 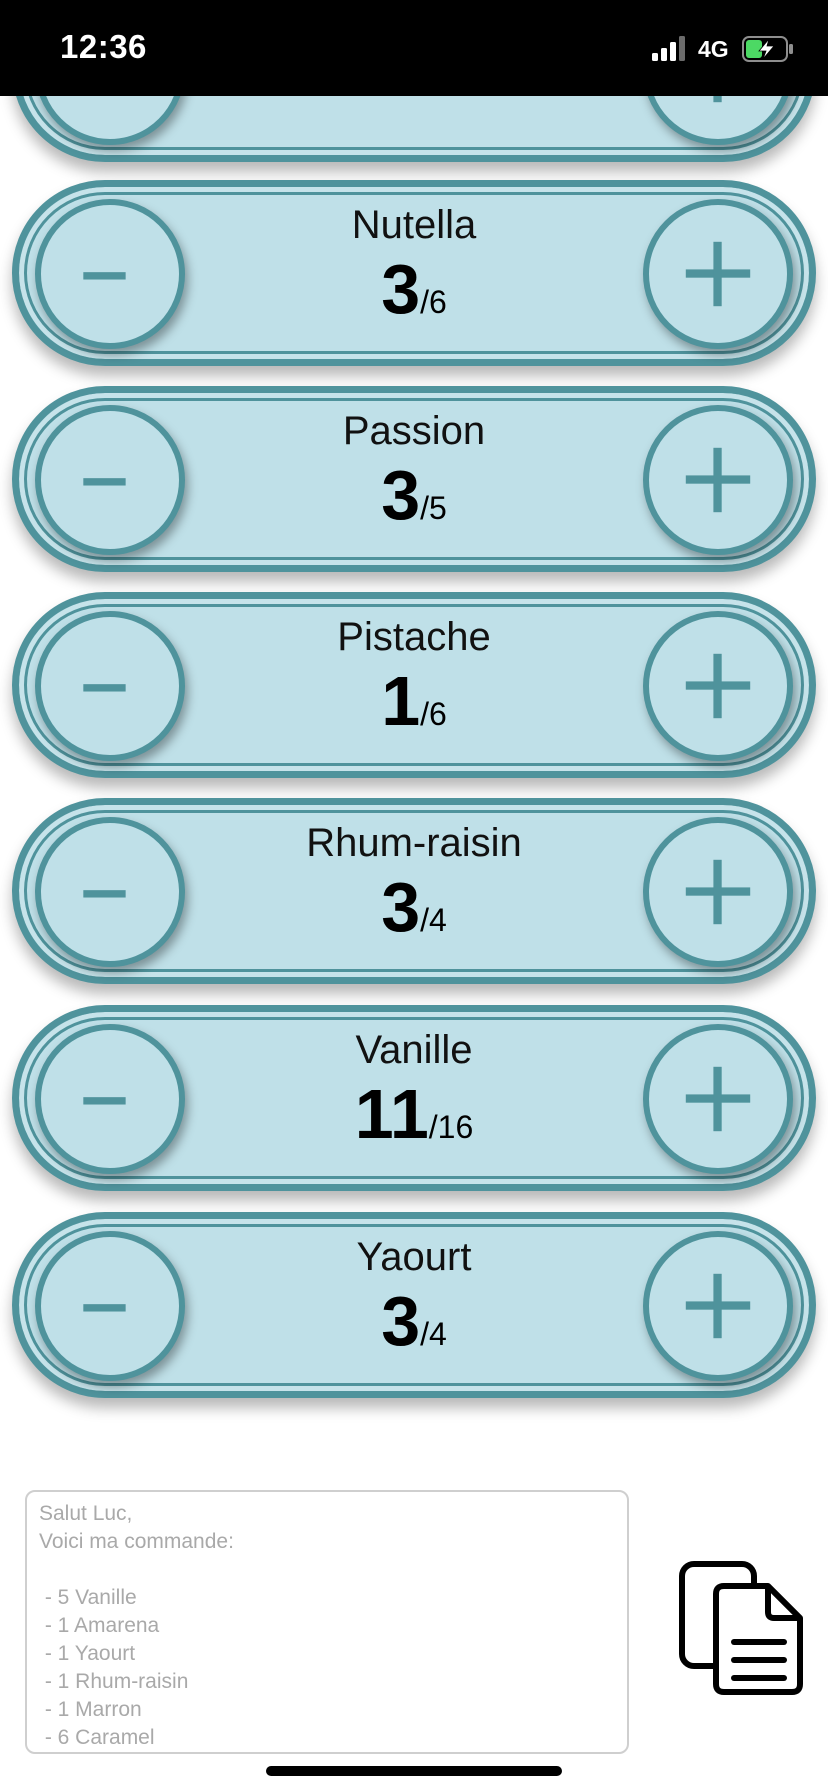 What do you see at coordinates (99, 1625) in the screenshot?
I see `order-line: - 1 Amarena` at bounding box center [99, 1625].